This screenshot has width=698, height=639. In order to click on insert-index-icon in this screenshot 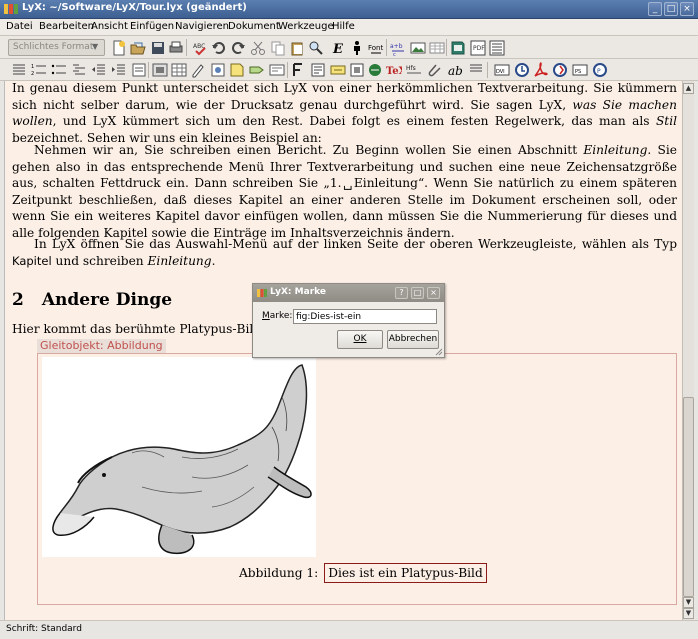, I will do `click(318, 70)`.